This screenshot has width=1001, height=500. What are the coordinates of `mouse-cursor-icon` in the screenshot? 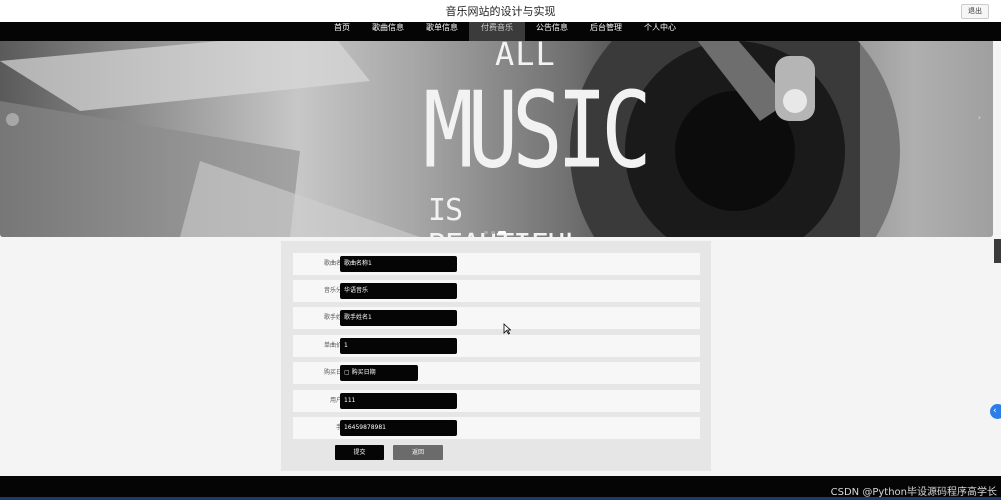 It's located at (507, 329).